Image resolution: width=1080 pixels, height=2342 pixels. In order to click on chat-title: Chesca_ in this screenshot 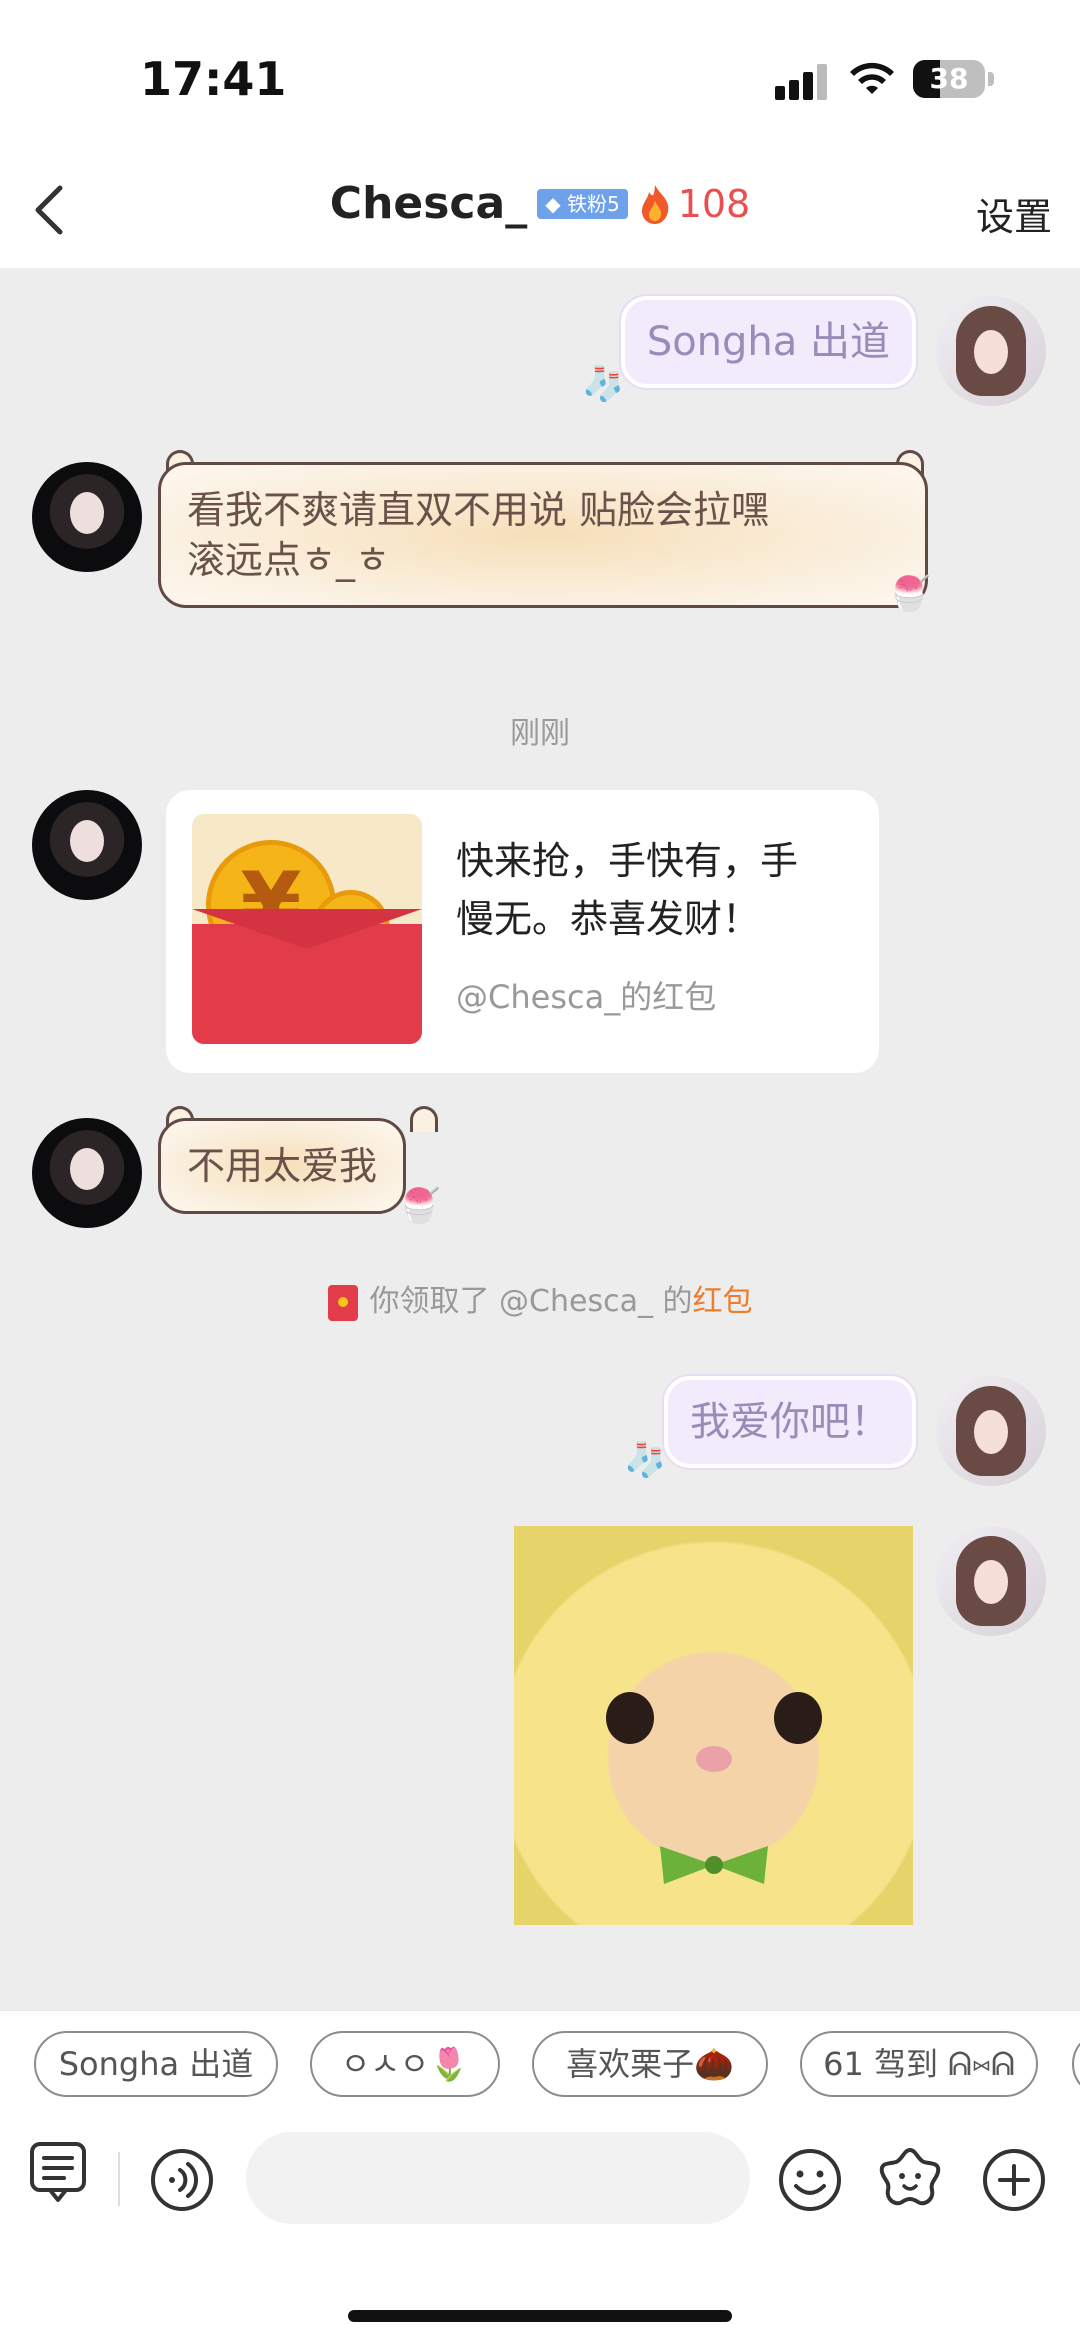, I will do `click(428, 203)`.